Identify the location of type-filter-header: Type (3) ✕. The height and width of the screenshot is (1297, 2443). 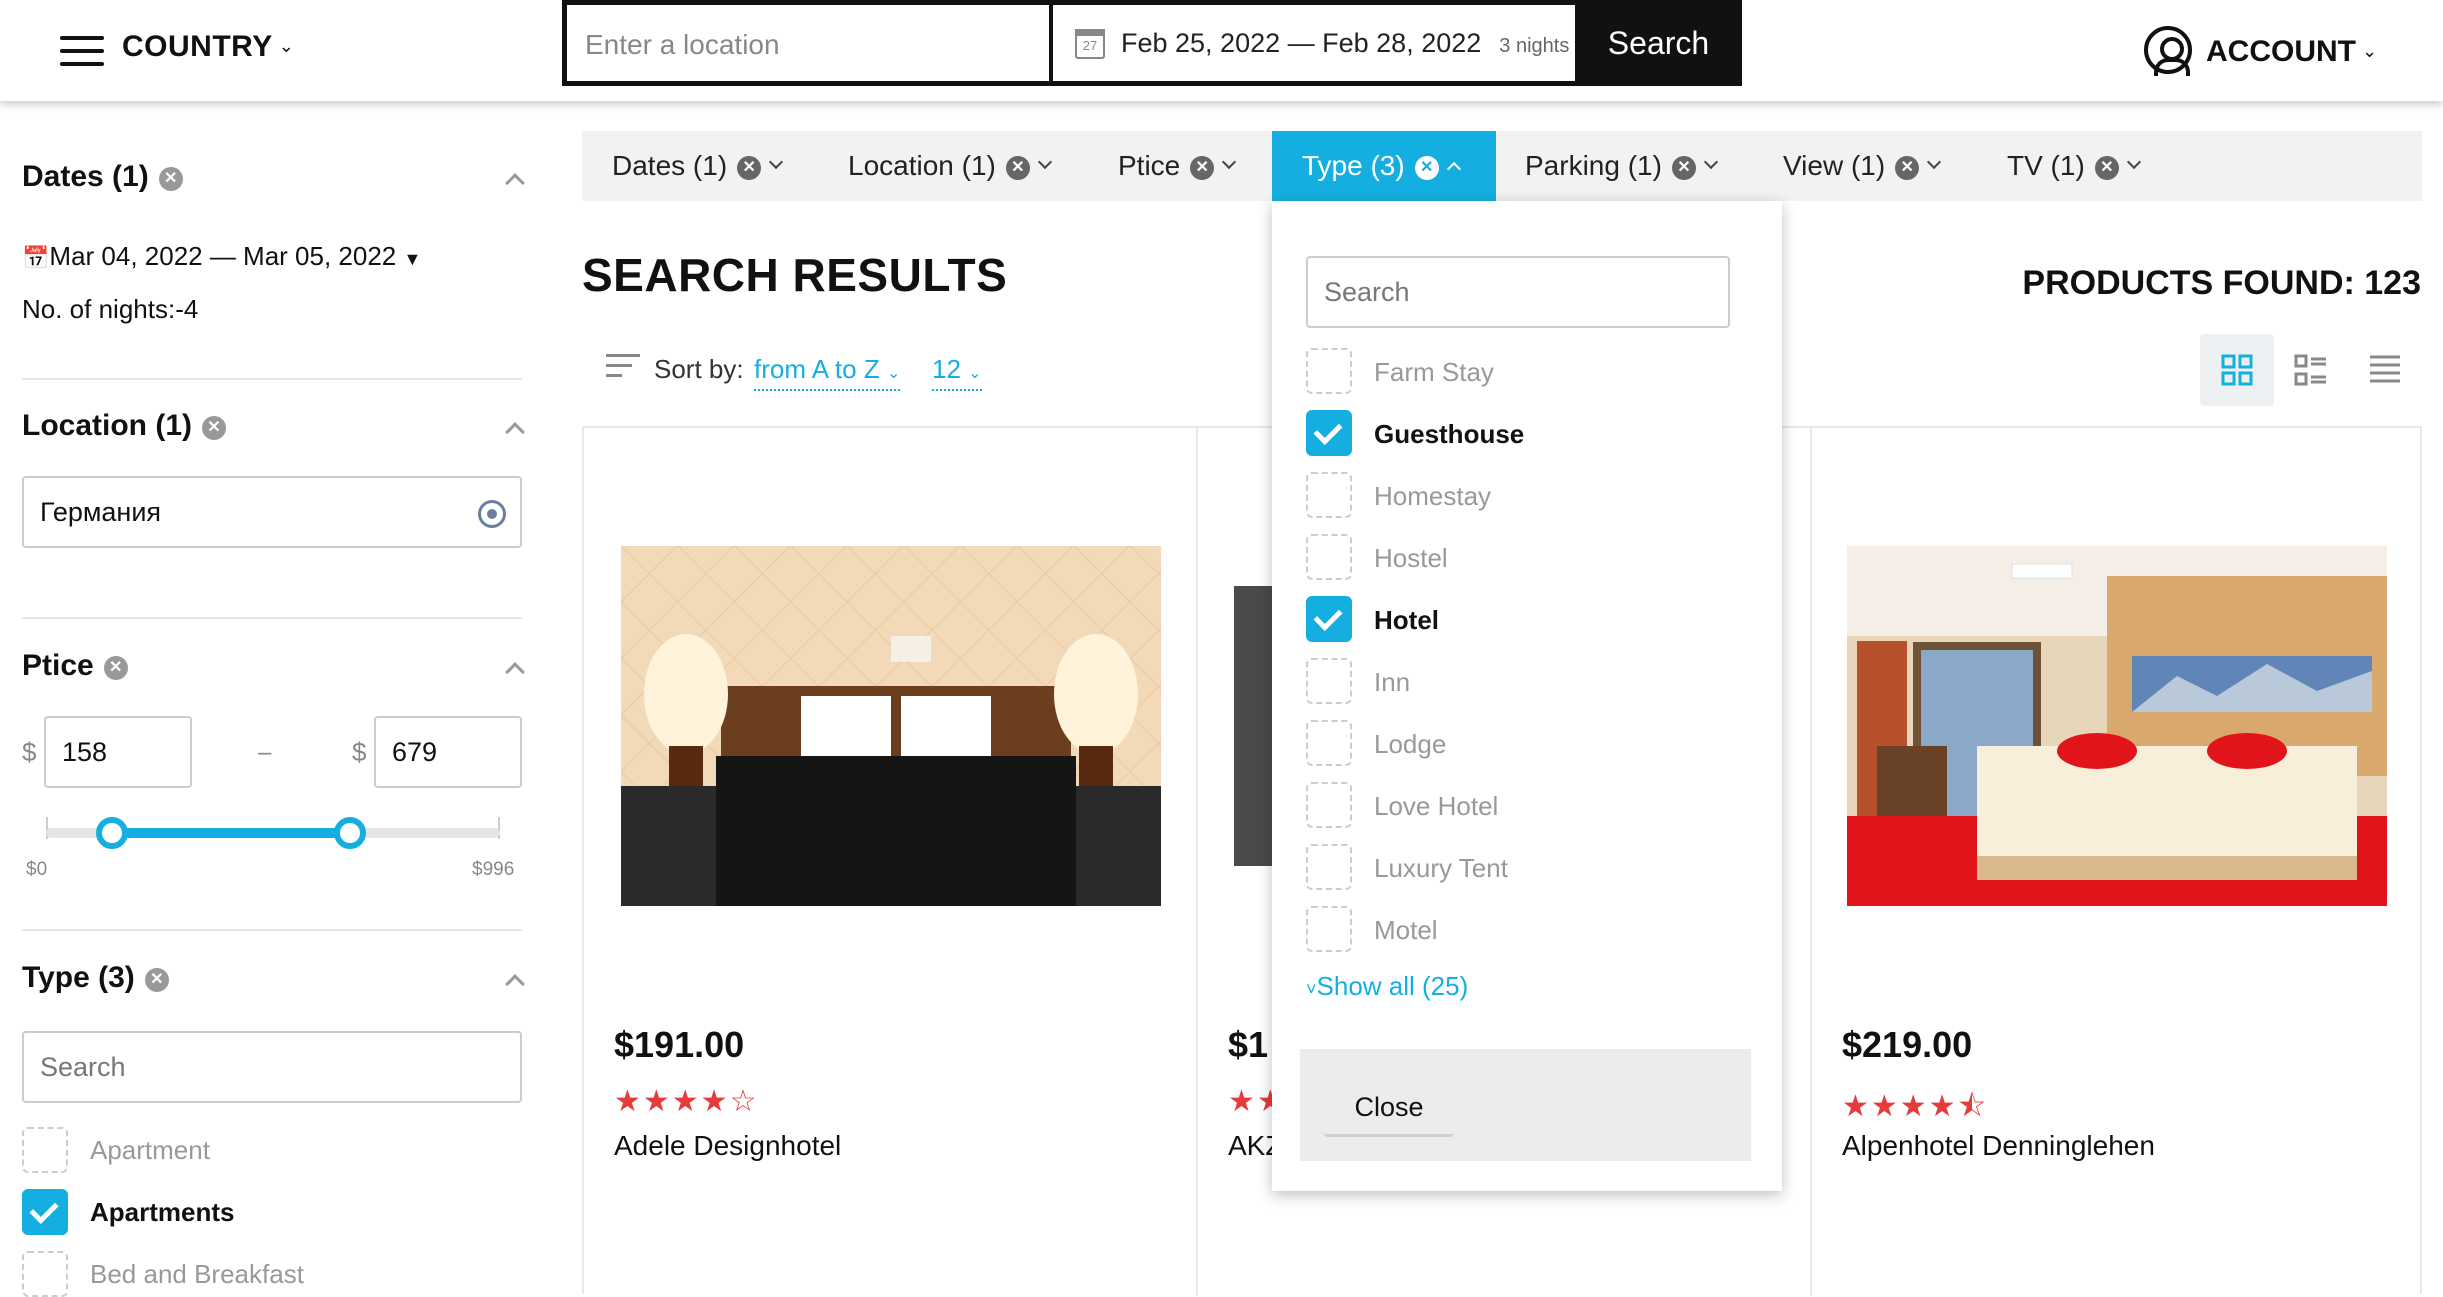
(95, 978).